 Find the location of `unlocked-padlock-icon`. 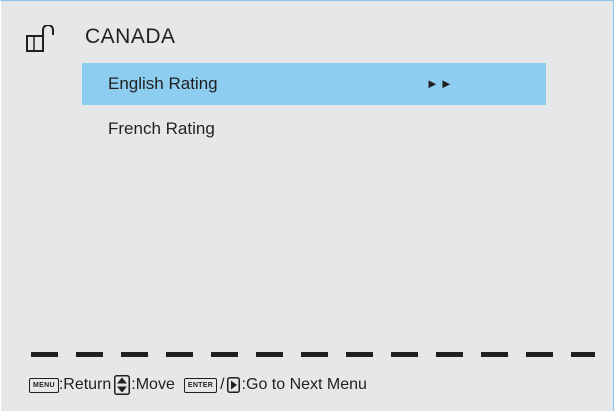

unlocked-padlock-icon is located at coordinates (40, 38).